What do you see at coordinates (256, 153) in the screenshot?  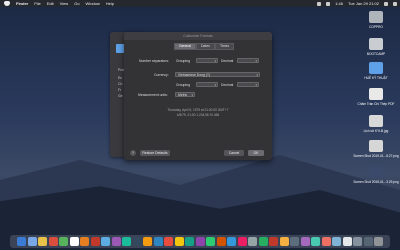 I see `ok-button: OK` at bounding box center [256, 153].